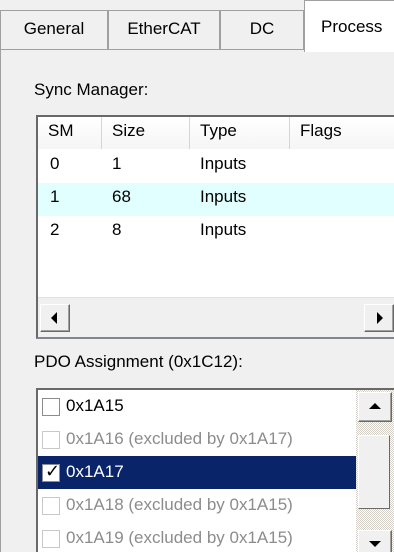 The width and height of the screenshot is (394, 552). I want to click on list-item: 0x1A18 (excluded by 0x1A15), so click(197, 505).